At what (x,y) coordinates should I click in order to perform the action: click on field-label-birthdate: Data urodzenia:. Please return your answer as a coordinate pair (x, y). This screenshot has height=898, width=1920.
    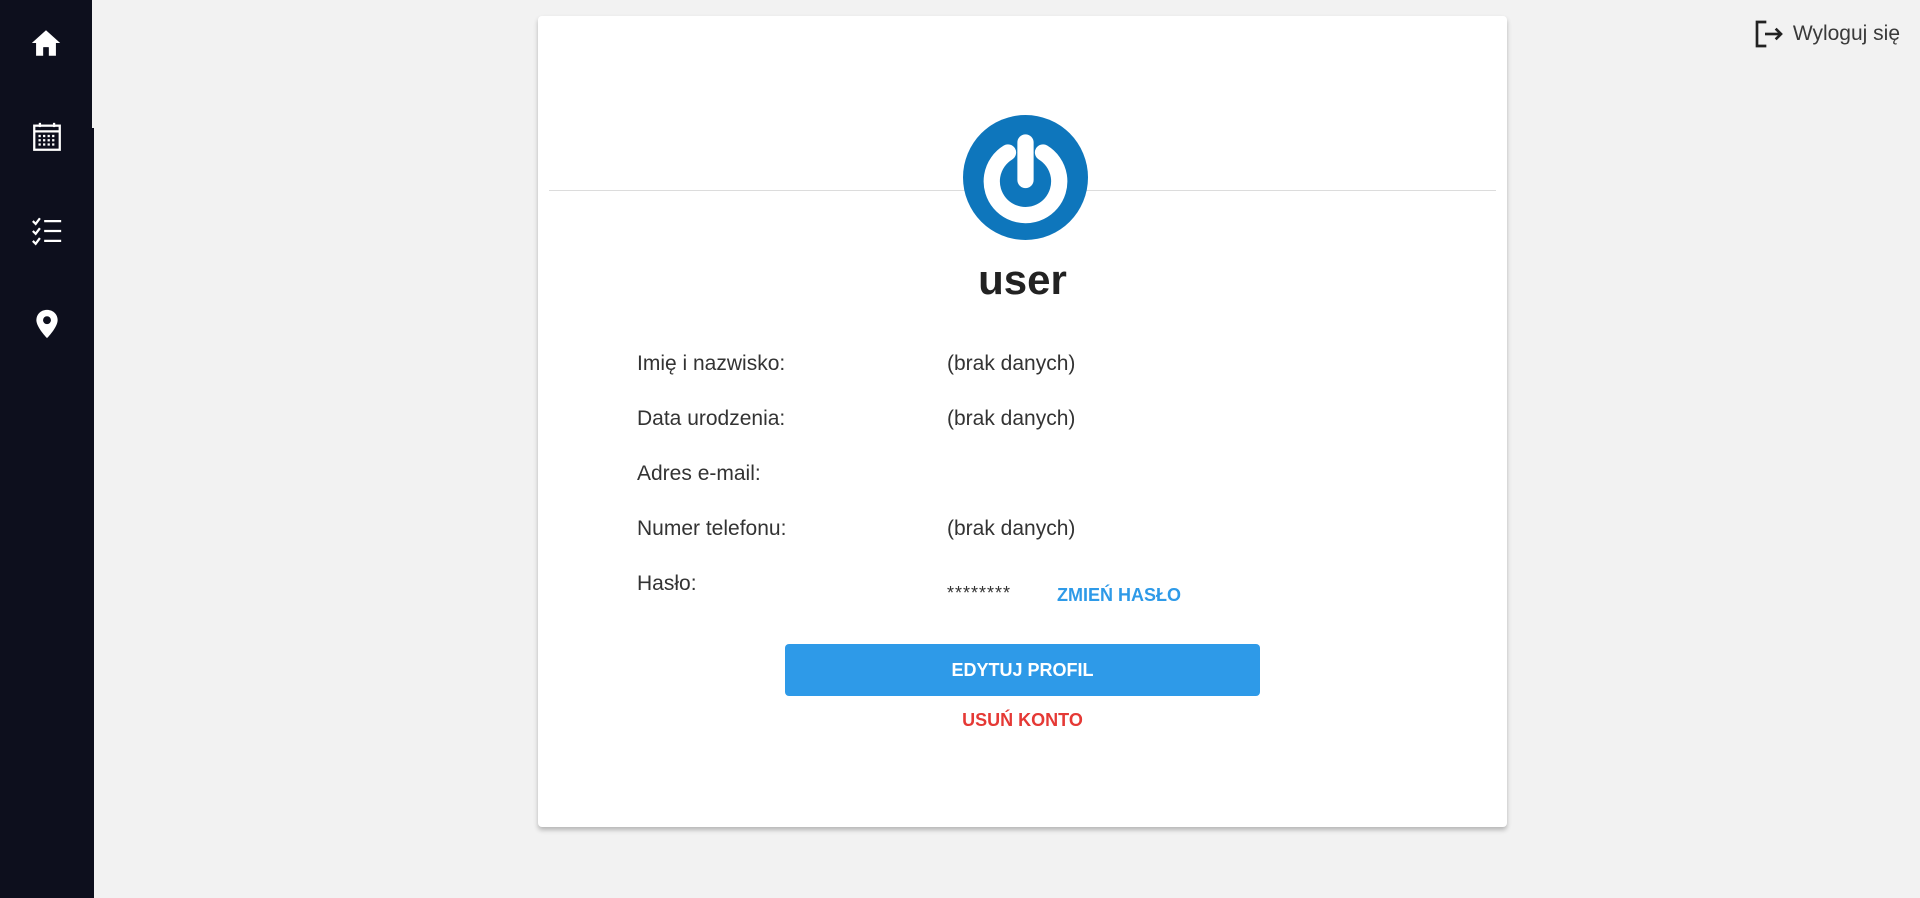
    Looking at the image, I should click on (711, 418).